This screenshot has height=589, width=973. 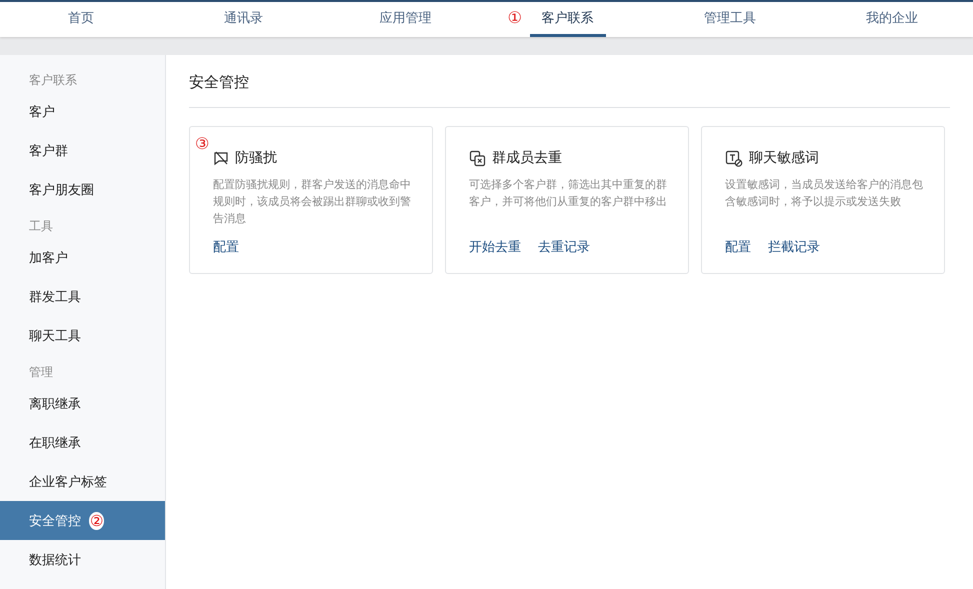 What do you see at coordinates (824, 193) in the screenshot?
I see `card-description: 设置敏感词，当成员发送给客户的消息包含敏感词时，将予以提示或发送失败` at bounding box center [824, 193].